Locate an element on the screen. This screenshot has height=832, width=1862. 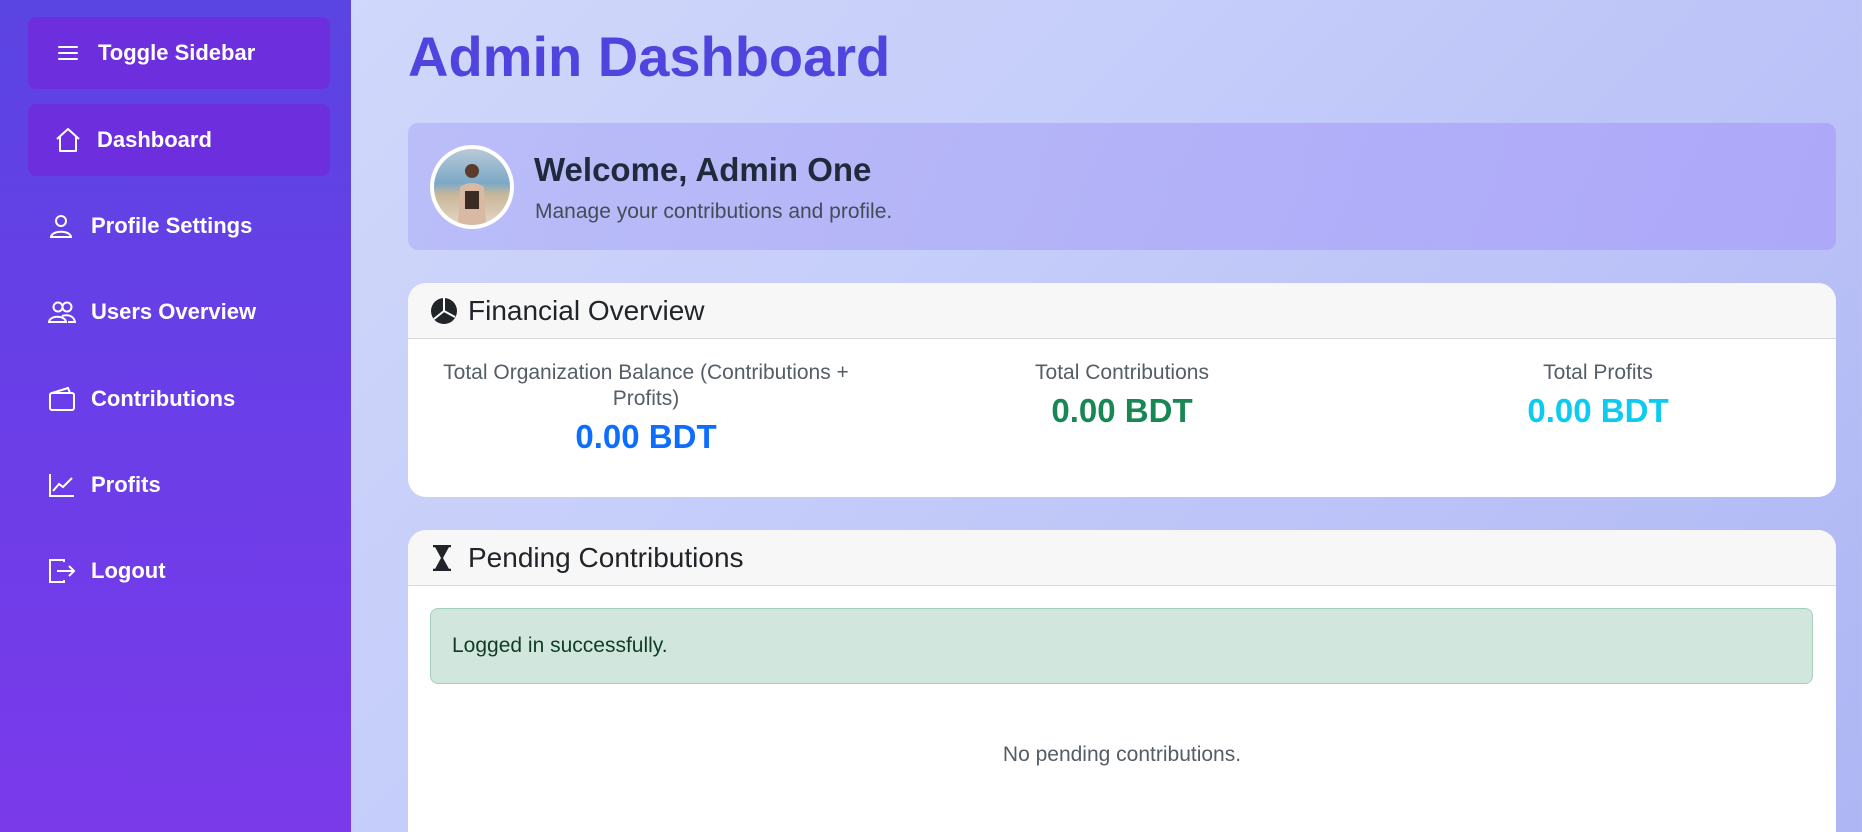
welcome-subtitle: Manage your contributions and profile. is located at coordinates (714, 211).